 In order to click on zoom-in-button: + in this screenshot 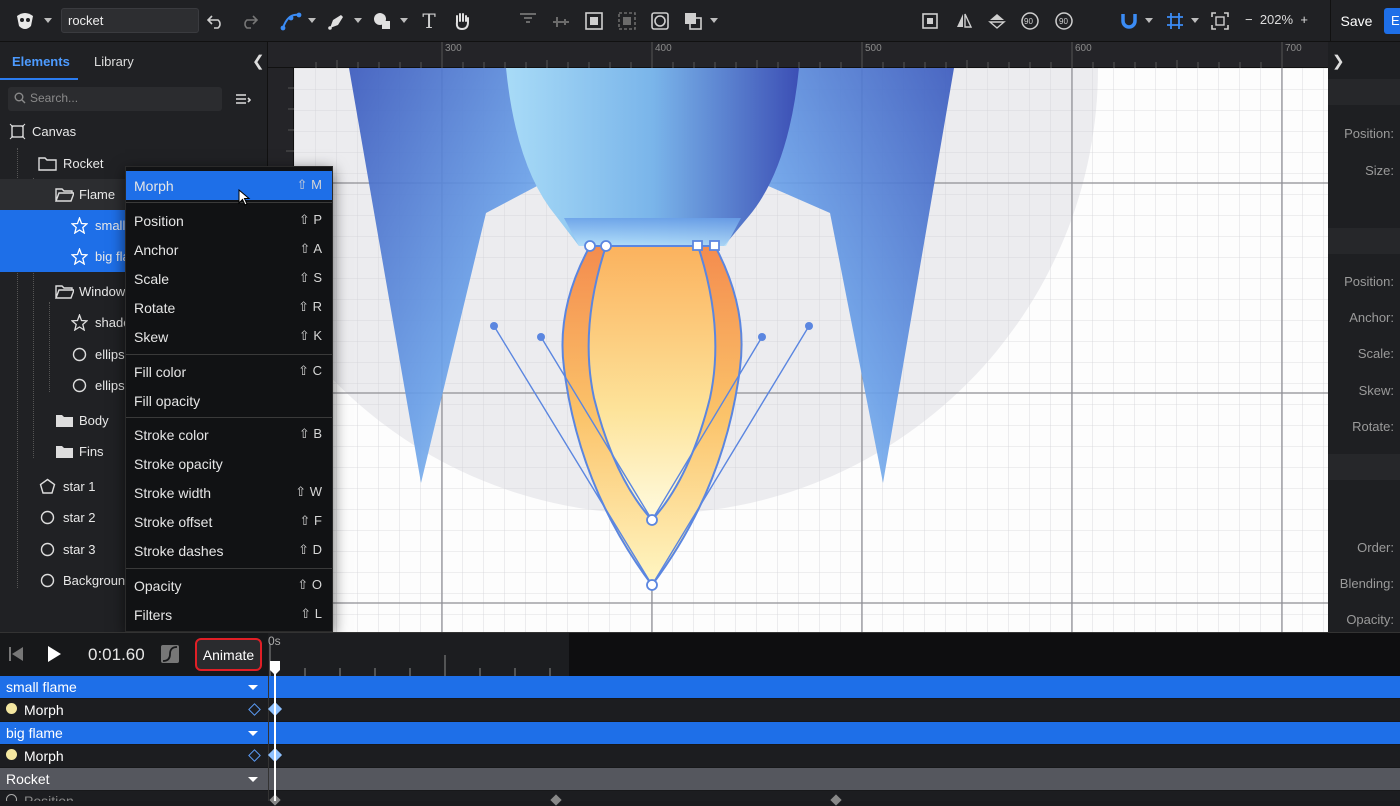, I will do `click(1304, 19)`.